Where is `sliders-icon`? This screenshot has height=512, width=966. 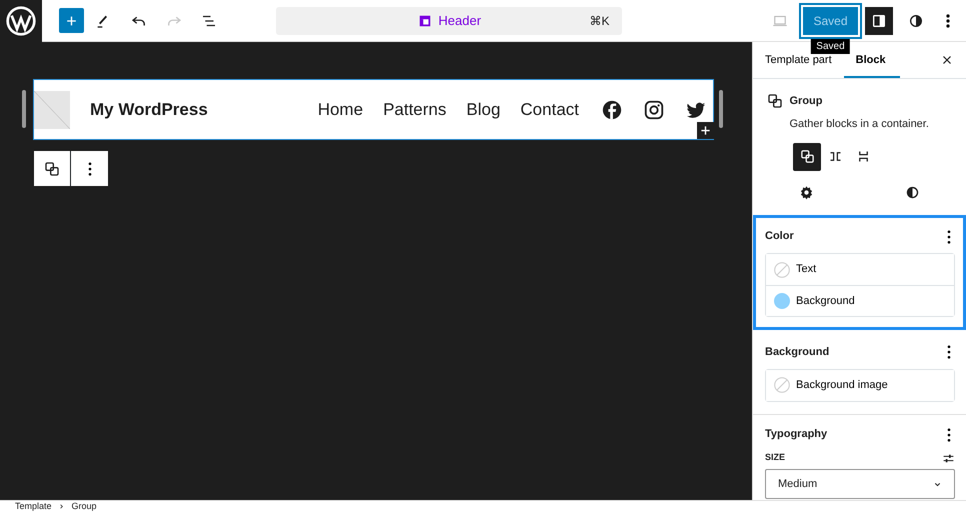
sliders-icon is located at coordinates (948, 458).